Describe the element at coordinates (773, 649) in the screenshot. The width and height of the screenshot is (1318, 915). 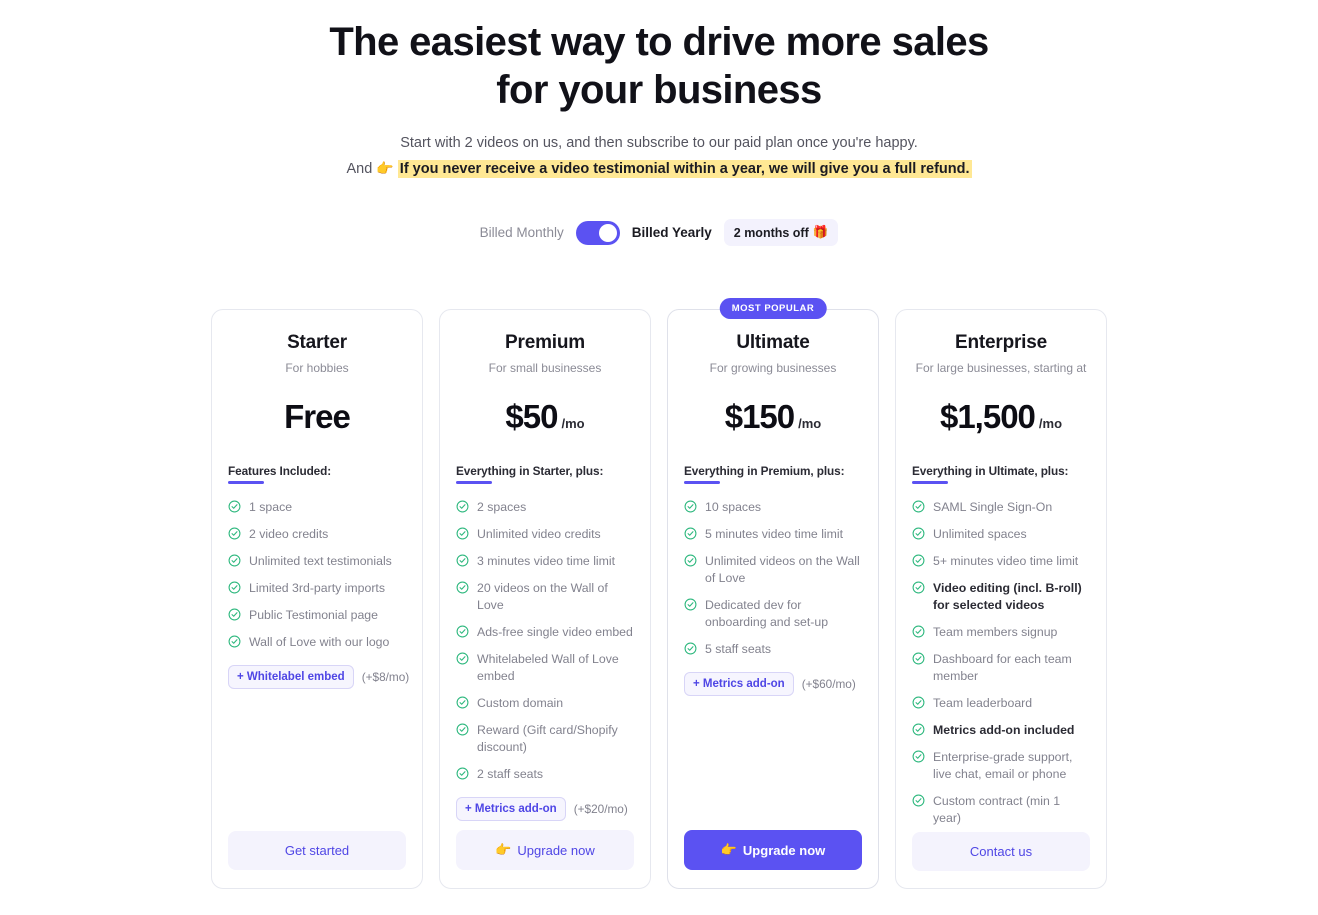
I see `feature-item: 5 staff seats` at that location.